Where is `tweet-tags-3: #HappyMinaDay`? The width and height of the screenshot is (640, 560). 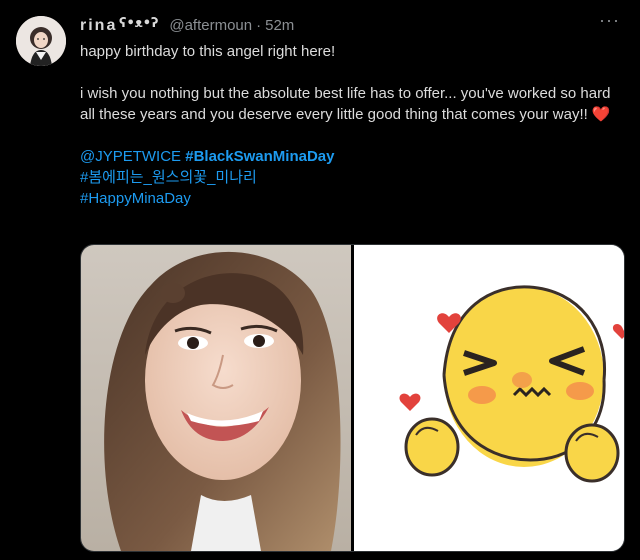
tweet-tags-3: #HappyMinaDay is located at coordinates (352, 198).